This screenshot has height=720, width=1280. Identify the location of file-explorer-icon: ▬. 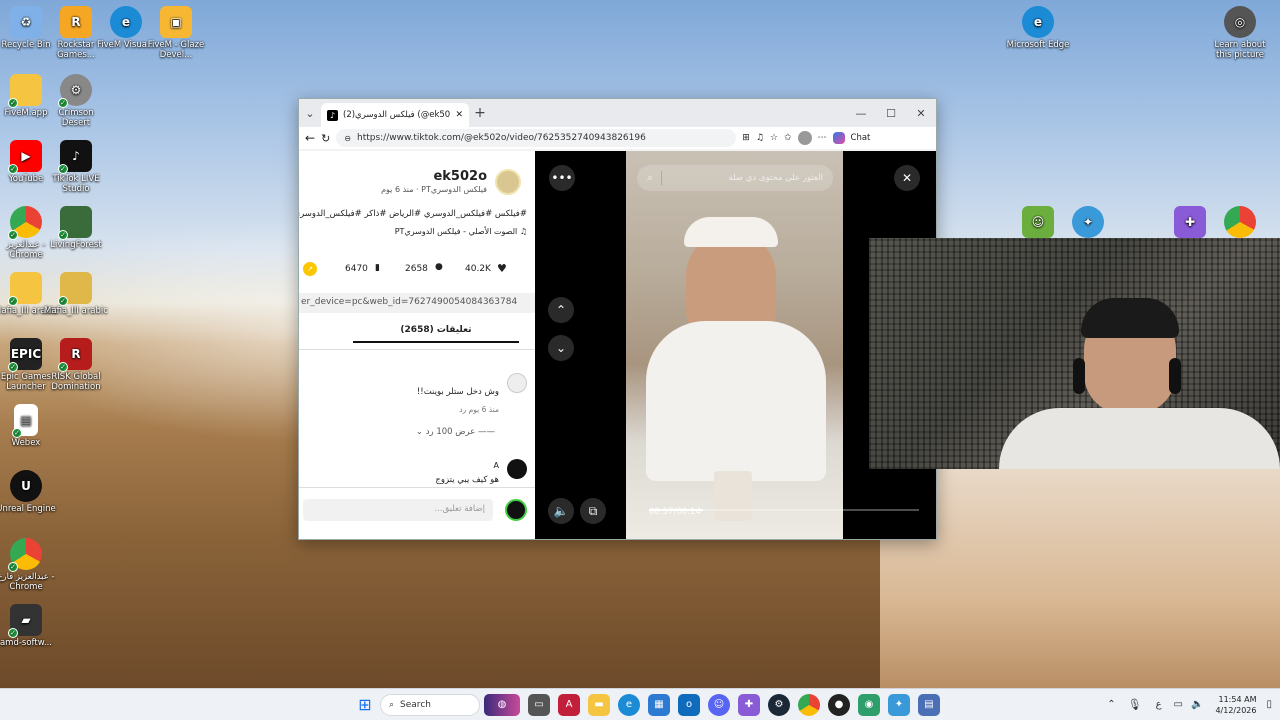
(599, 704).